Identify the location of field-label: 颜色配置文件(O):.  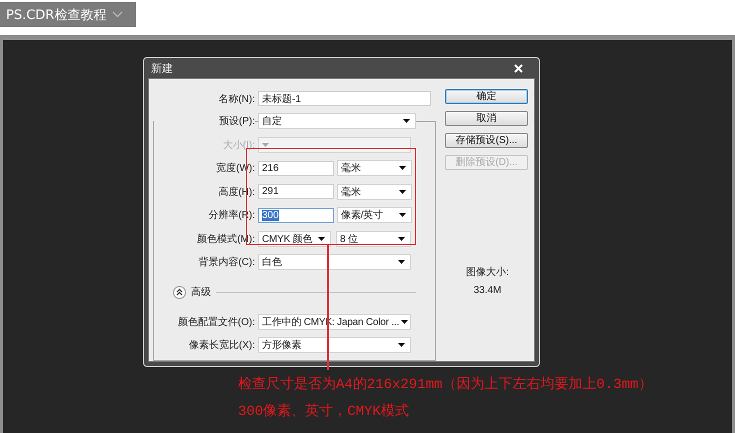
(215, 322).